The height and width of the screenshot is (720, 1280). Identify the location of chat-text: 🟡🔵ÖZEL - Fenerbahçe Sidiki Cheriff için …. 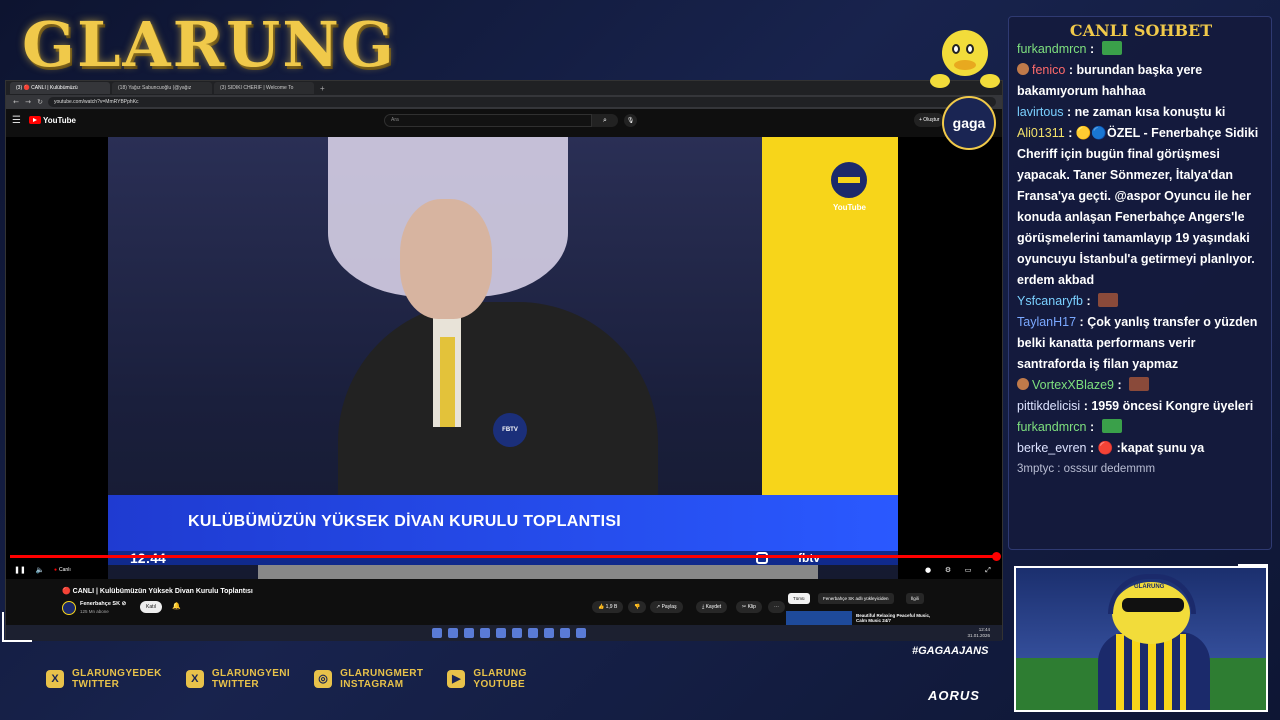
(1138, 206).